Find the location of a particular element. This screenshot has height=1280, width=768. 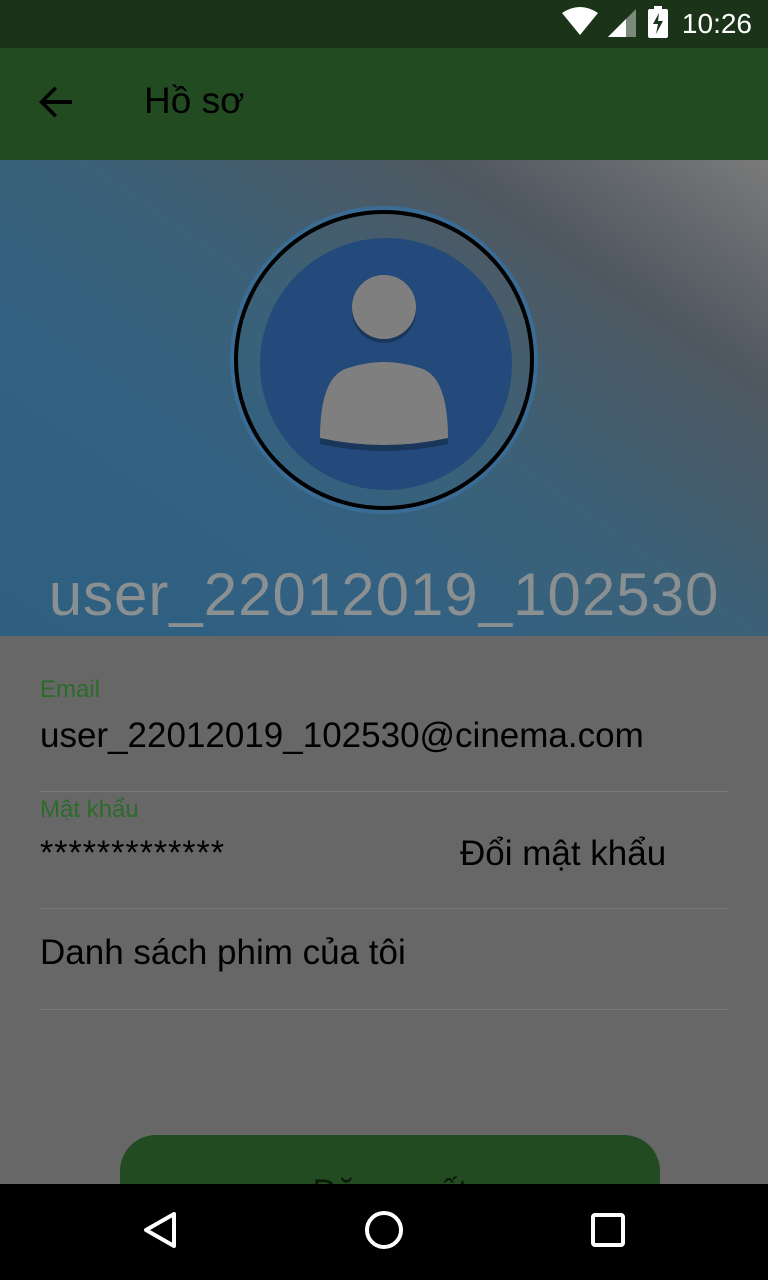

person-avatar-icon is located at coordinates (384, 363).